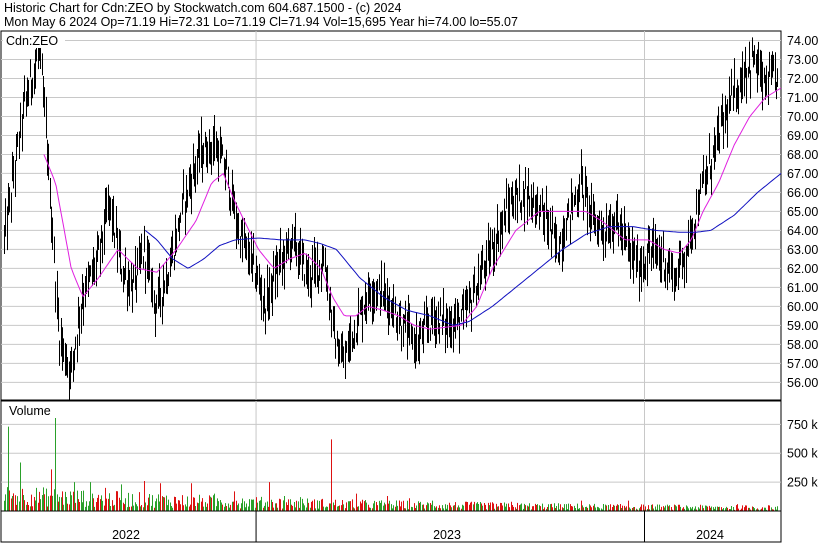 Image resolution: width=830 pixels, height=543 pixels. I want to click on price-tick-label: 56.00, so click(802, 383).